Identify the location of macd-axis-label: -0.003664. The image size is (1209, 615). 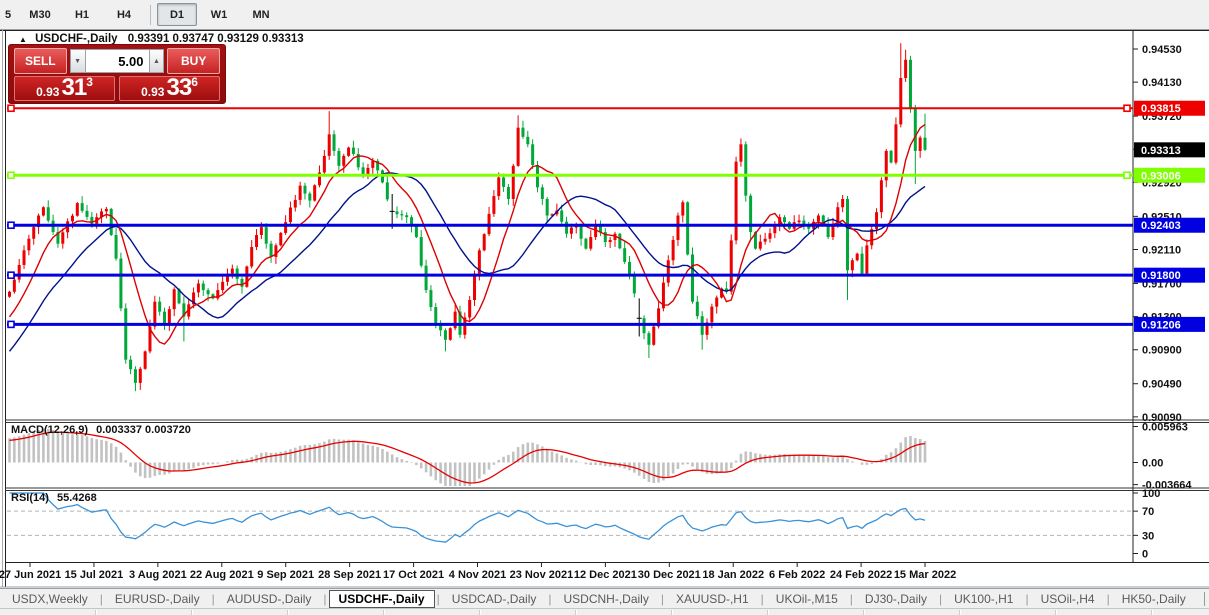
(1167, 486).